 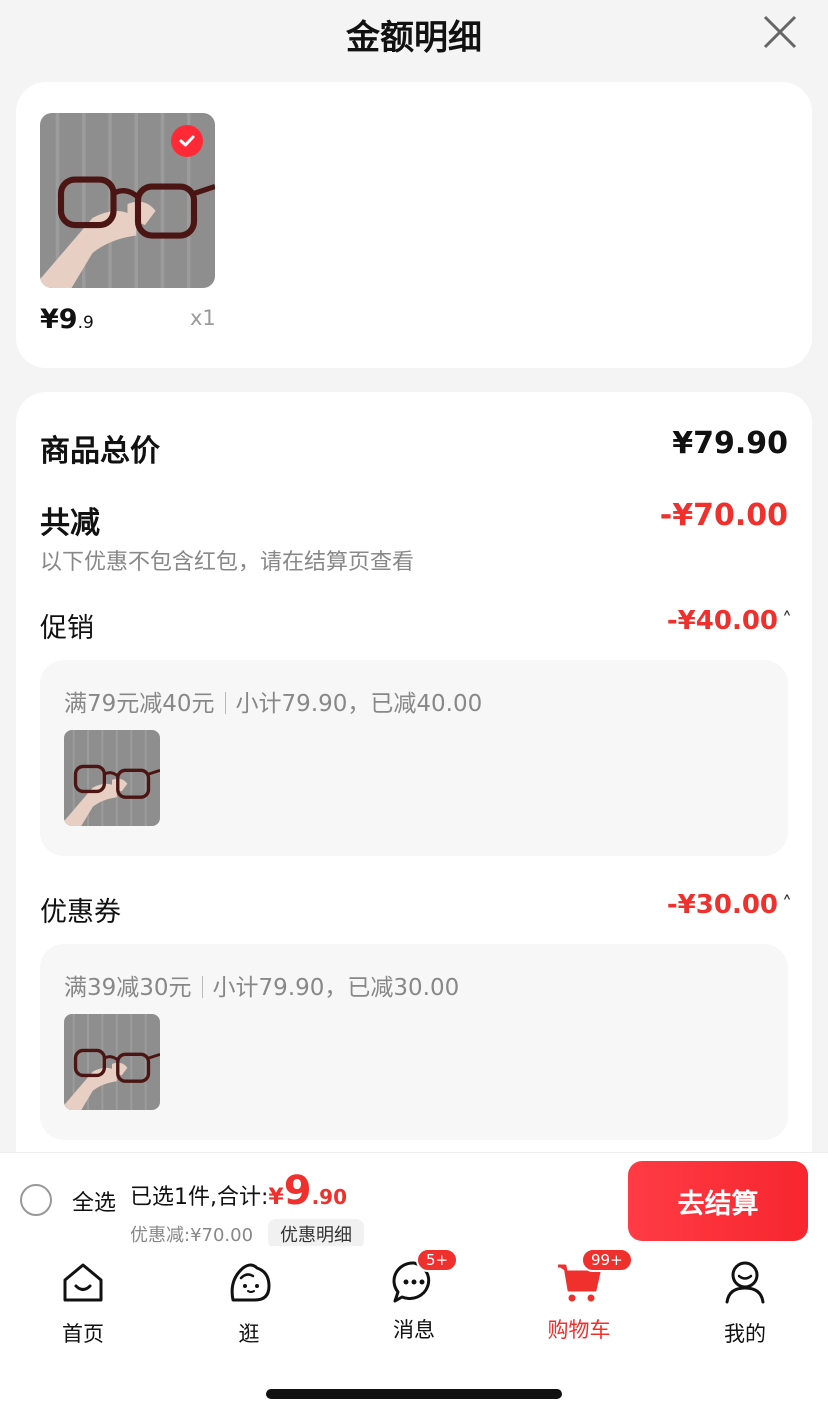 I want to click on coupon-label: 优惠券, so click(x=80, y=912).